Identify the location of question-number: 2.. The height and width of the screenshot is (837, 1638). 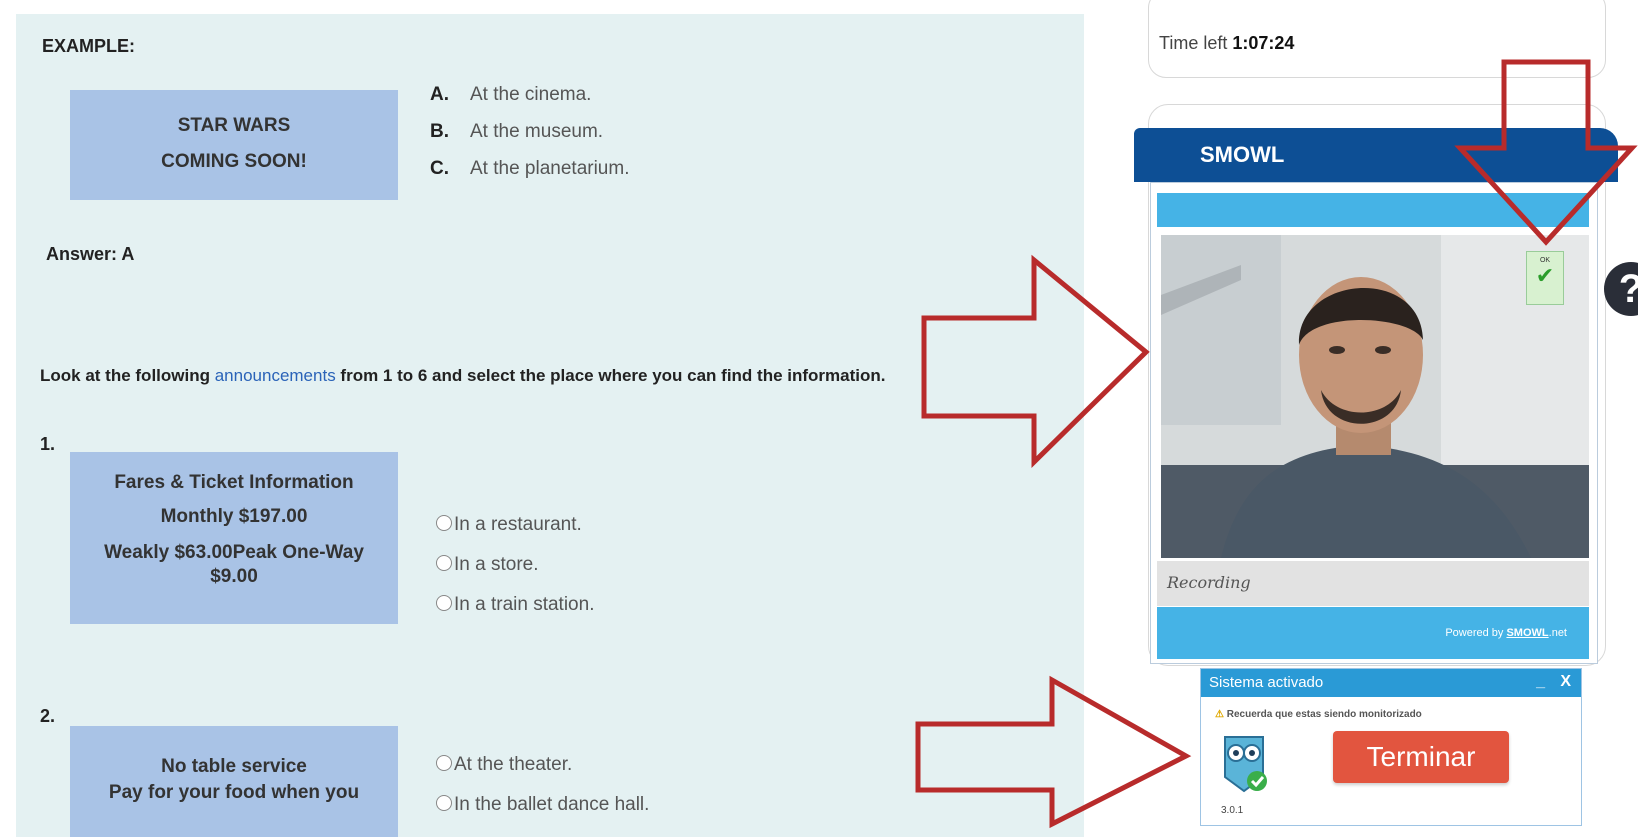
(48, 716).